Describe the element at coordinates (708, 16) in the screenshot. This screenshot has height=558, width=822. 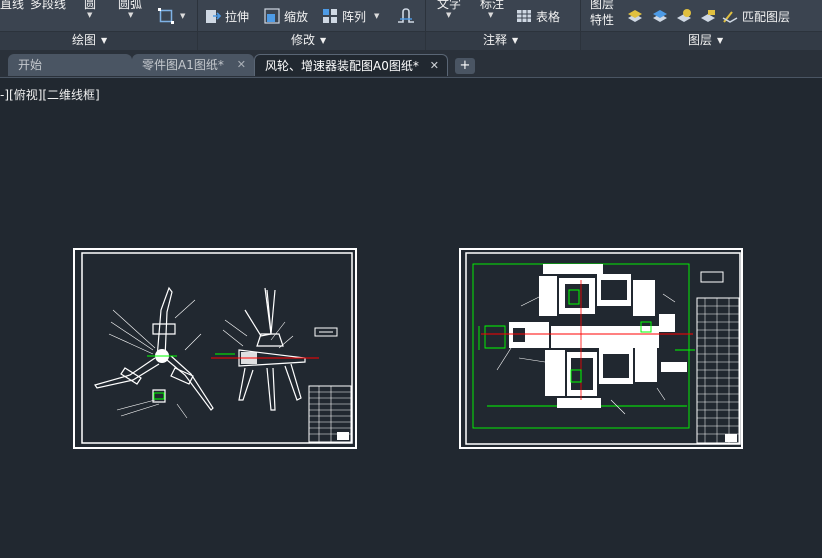
I see `layer-lock-icon` at that location.